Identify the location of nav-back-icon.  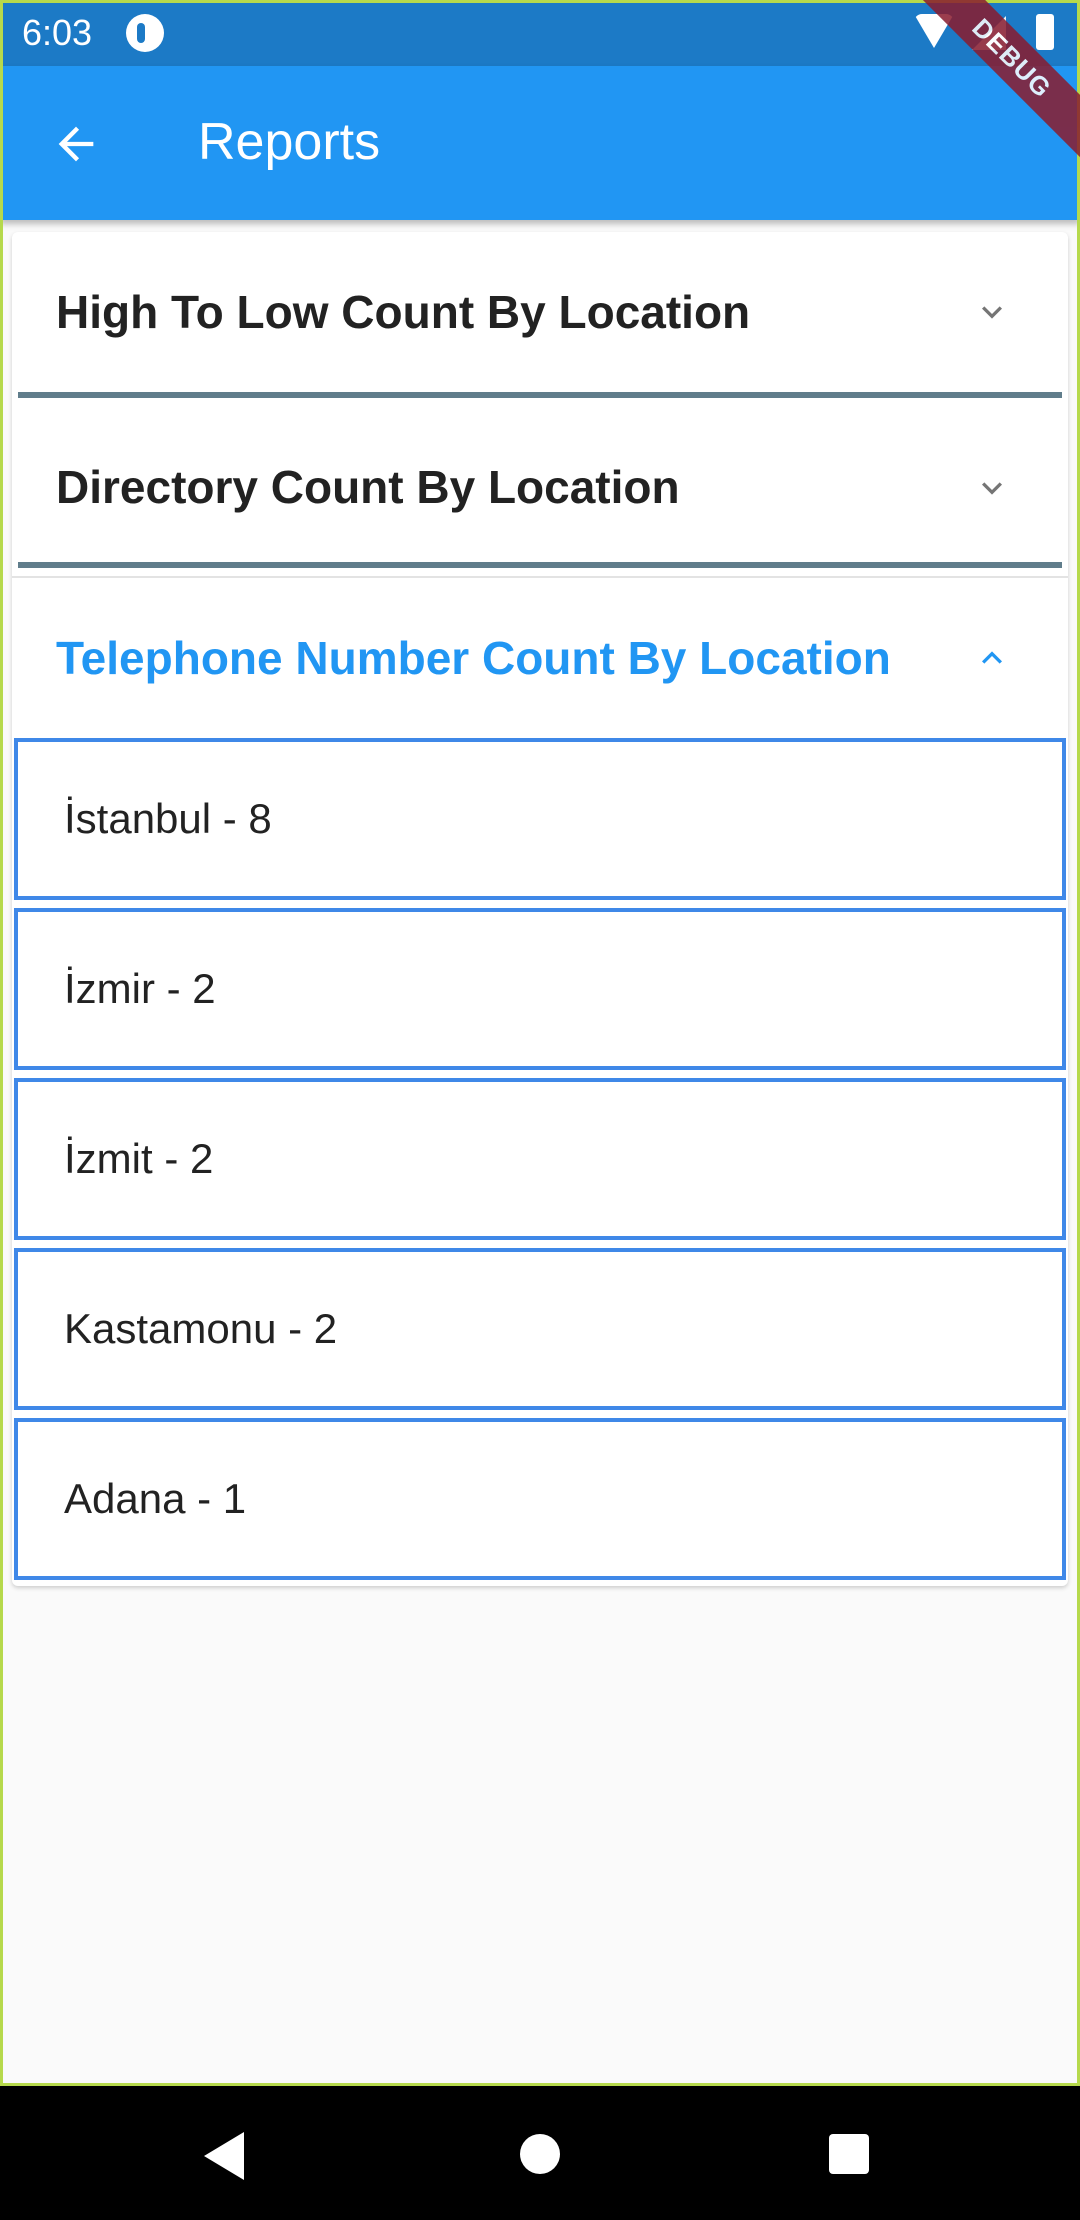
(224, 2156).